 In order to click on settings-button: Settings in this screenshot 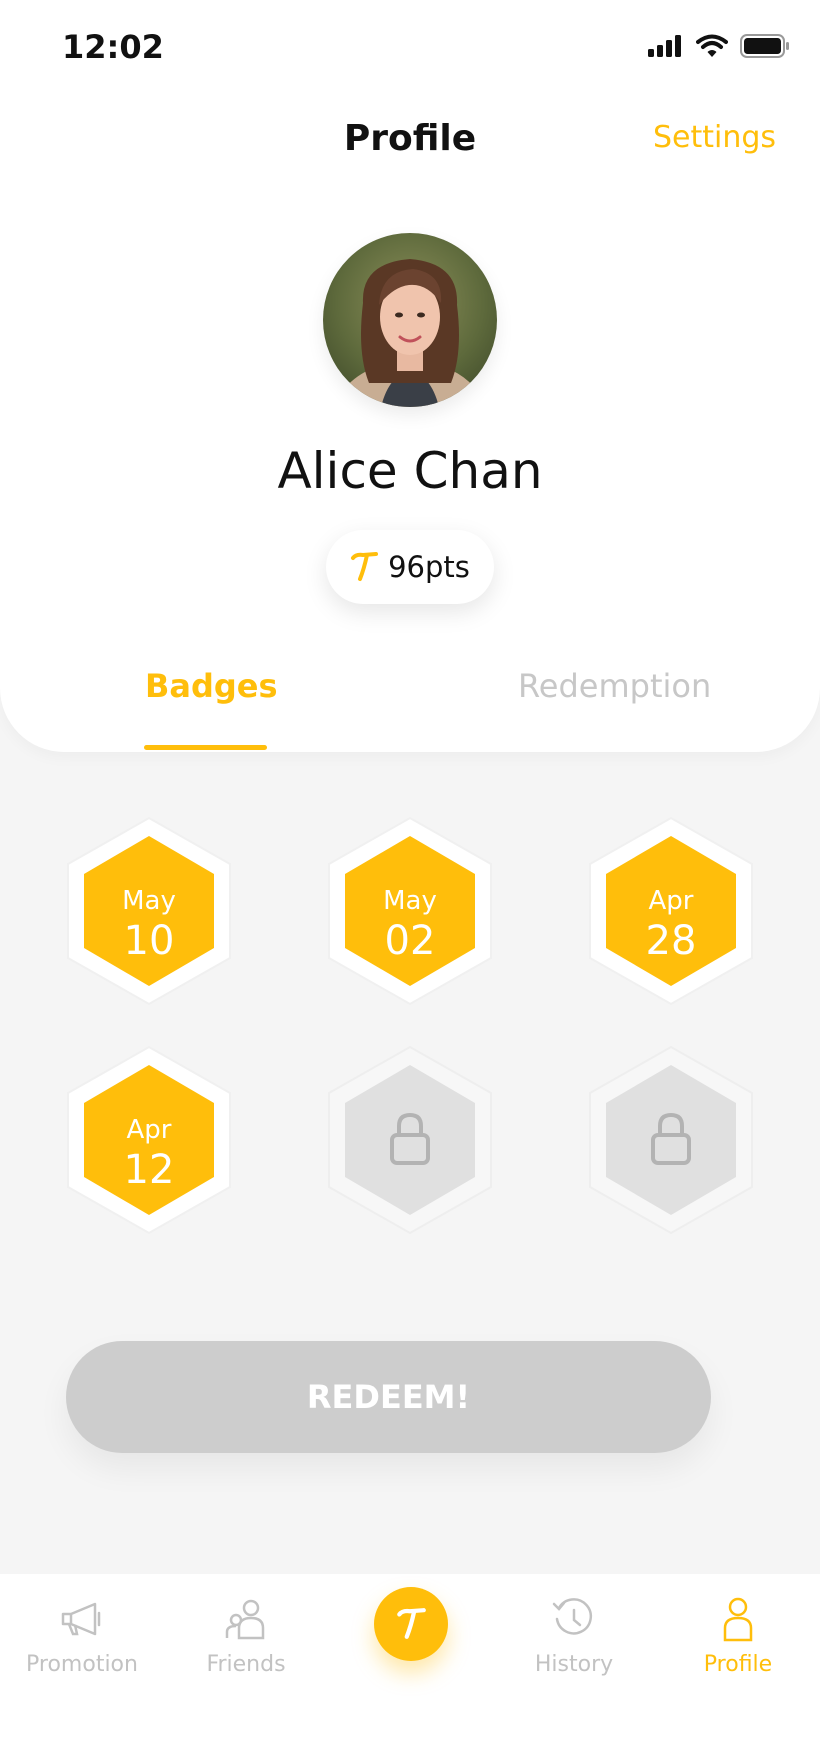, I will do `click(714, 137)`.